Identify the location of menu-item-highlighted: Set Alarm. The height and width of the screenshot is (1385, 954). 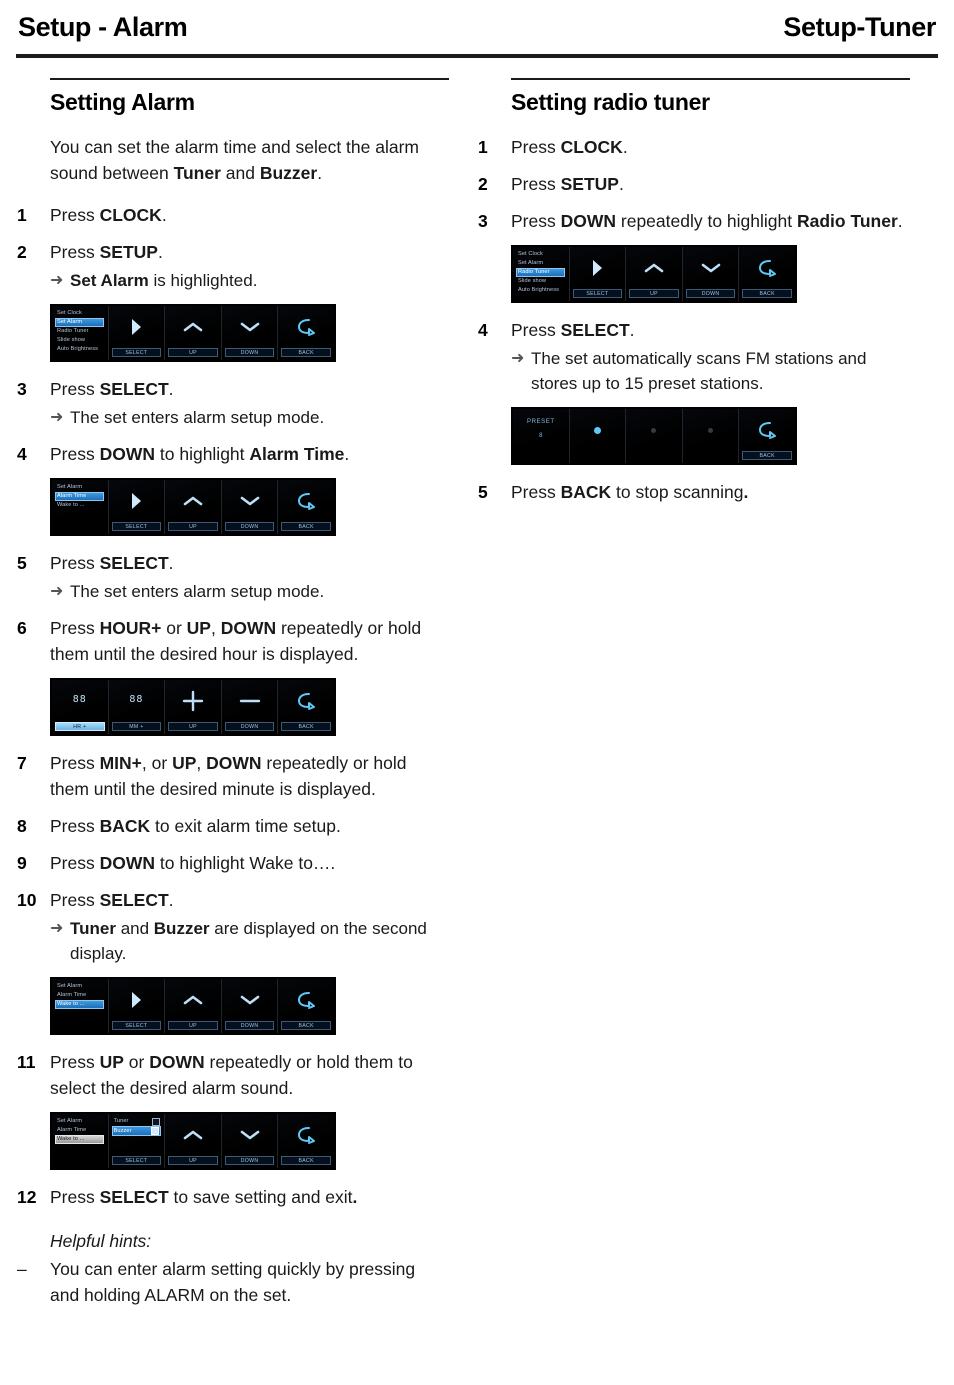
(79, 322).